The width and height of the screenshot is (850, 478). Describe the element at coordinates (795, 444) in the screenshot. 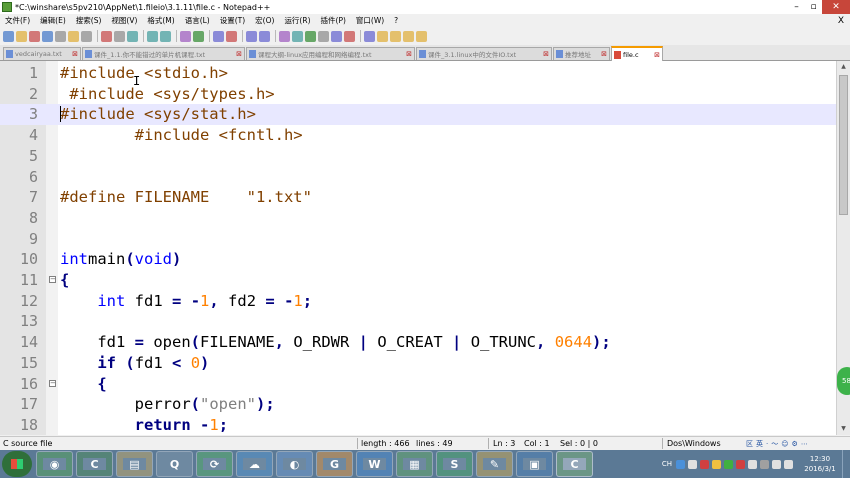

I see `ime-button: ⚙` at that location.